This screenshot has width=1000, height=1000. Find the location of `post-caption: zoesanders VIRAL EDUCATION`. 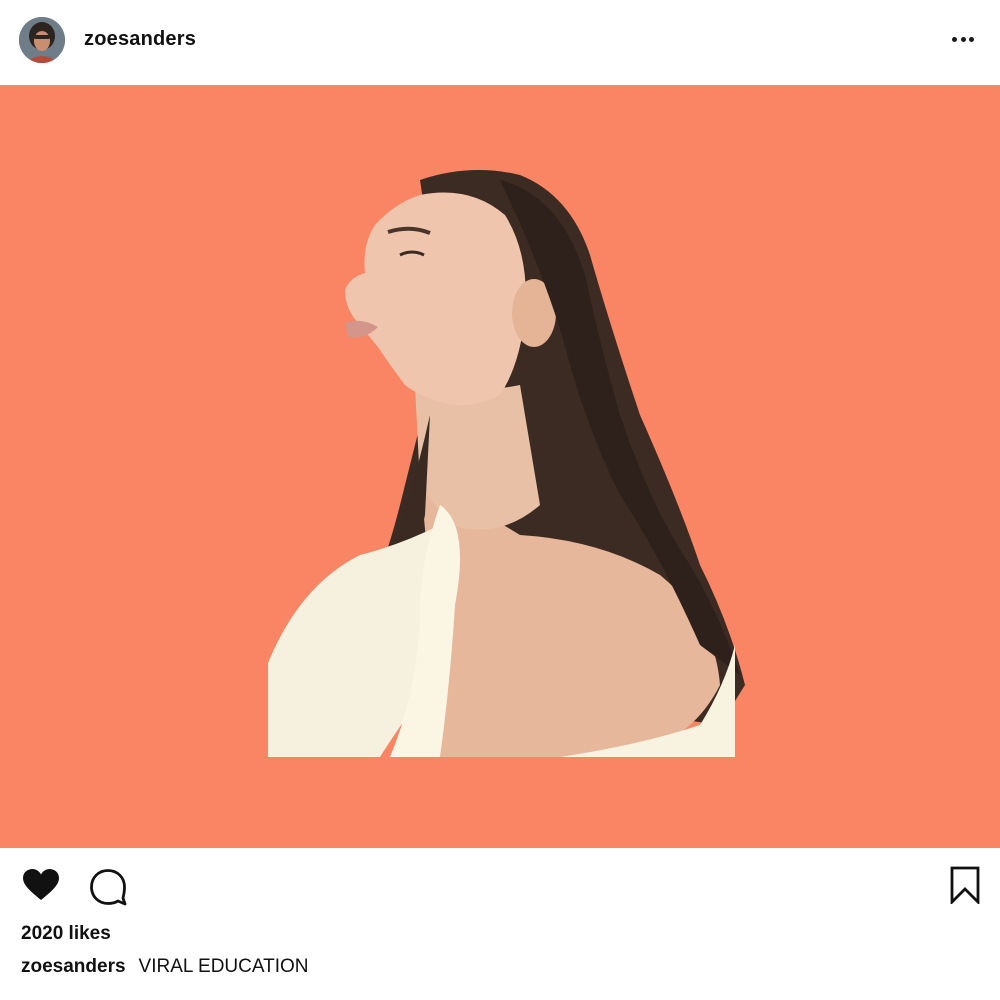

post-caption: zoesanders VIRAL EDUCATION is located at coordinates (165, 967).